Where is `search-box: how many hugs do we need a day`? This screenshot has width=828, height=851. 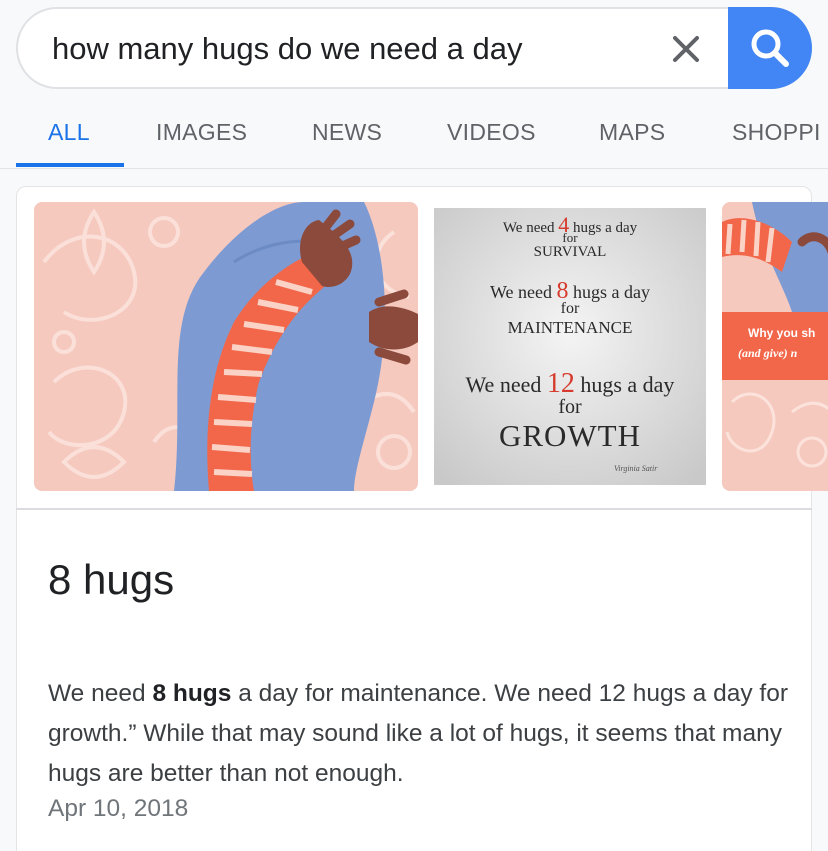 search-box: how many hugs do we need a day is located at coordinates (414, 48).